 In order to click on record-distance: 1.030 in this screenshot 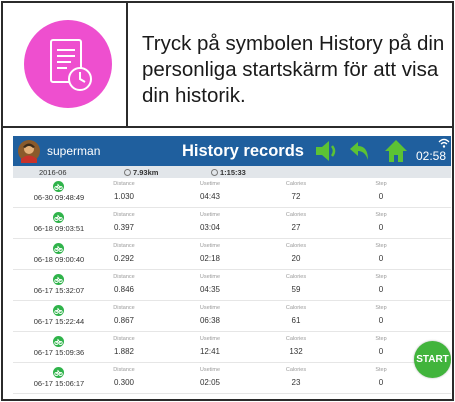, I will do `click(124, 196)`.